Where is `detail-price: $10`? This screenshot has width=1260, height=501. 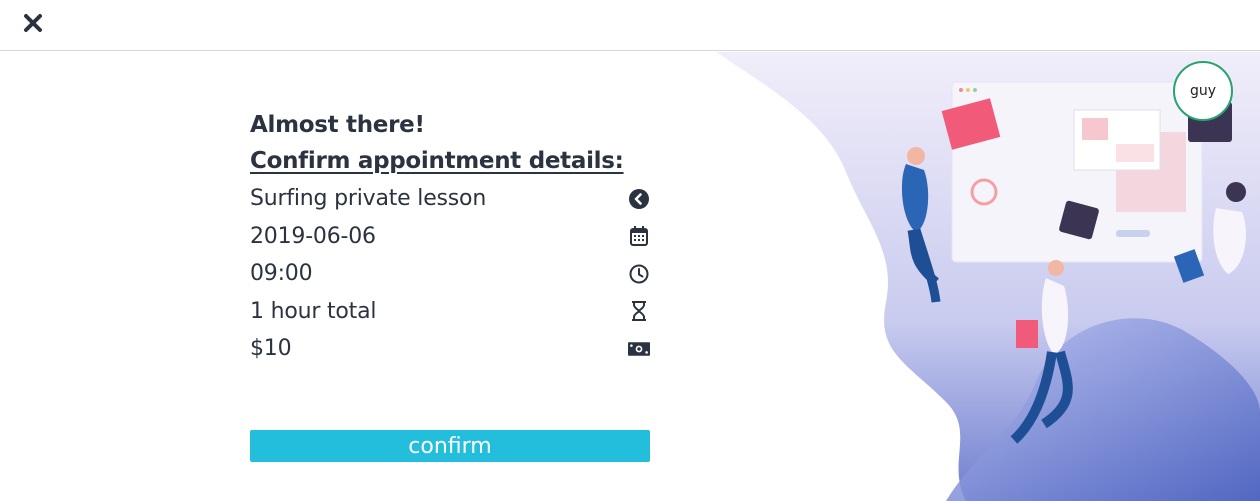
detail-price: $10 is located at coordinates (450, 349).